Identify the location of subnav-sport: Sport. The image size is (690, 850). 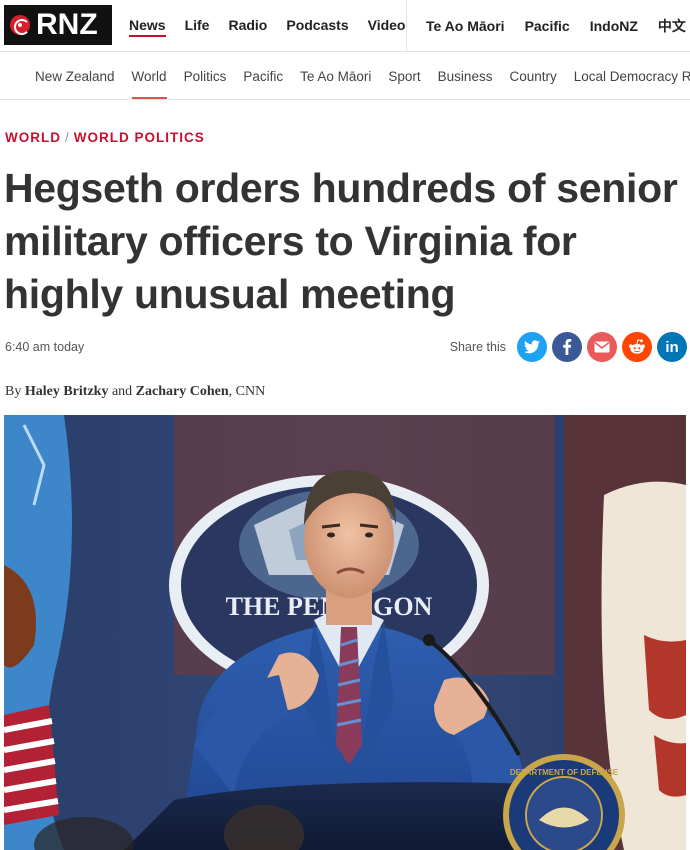
(404, 76).